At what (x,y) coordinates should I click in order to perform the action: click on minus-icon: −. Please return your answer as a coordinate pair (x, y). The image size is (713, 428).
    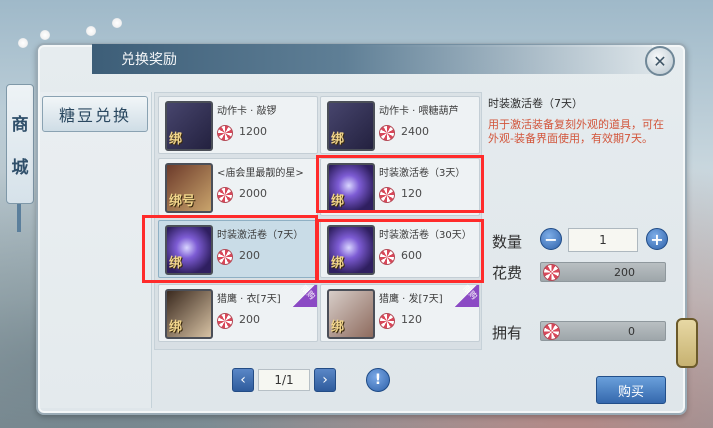
    Looking at the image, I should click on (551, 239).